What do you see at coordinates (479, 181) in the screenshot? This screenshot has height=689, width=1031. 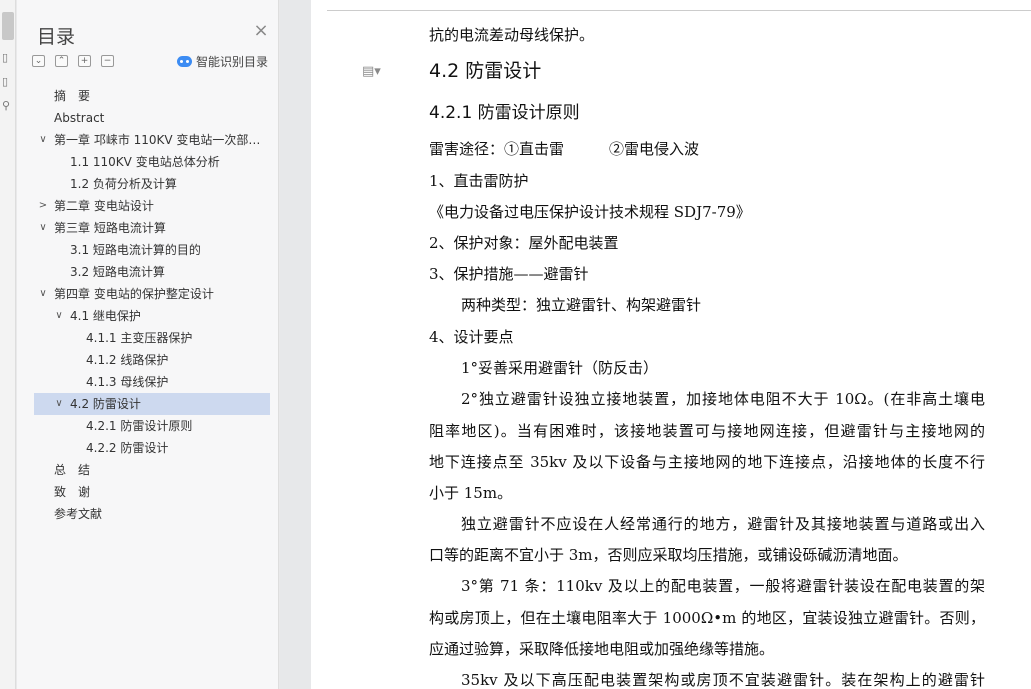 I see `body-line: 1、直击雷防护` at bounding box center [479, 181].